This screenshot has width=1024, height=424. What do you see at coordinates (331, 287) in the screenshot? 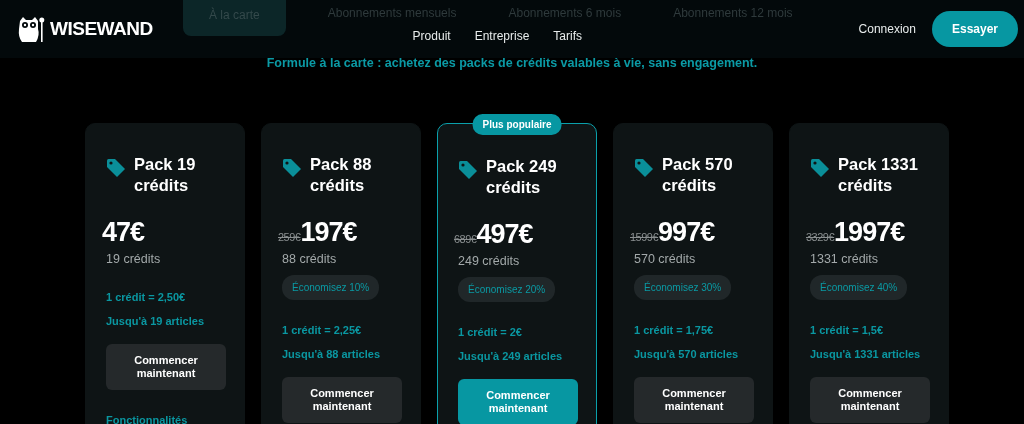
I see `savings-badge: Économisez 10%` at bounding box center [331, 287].